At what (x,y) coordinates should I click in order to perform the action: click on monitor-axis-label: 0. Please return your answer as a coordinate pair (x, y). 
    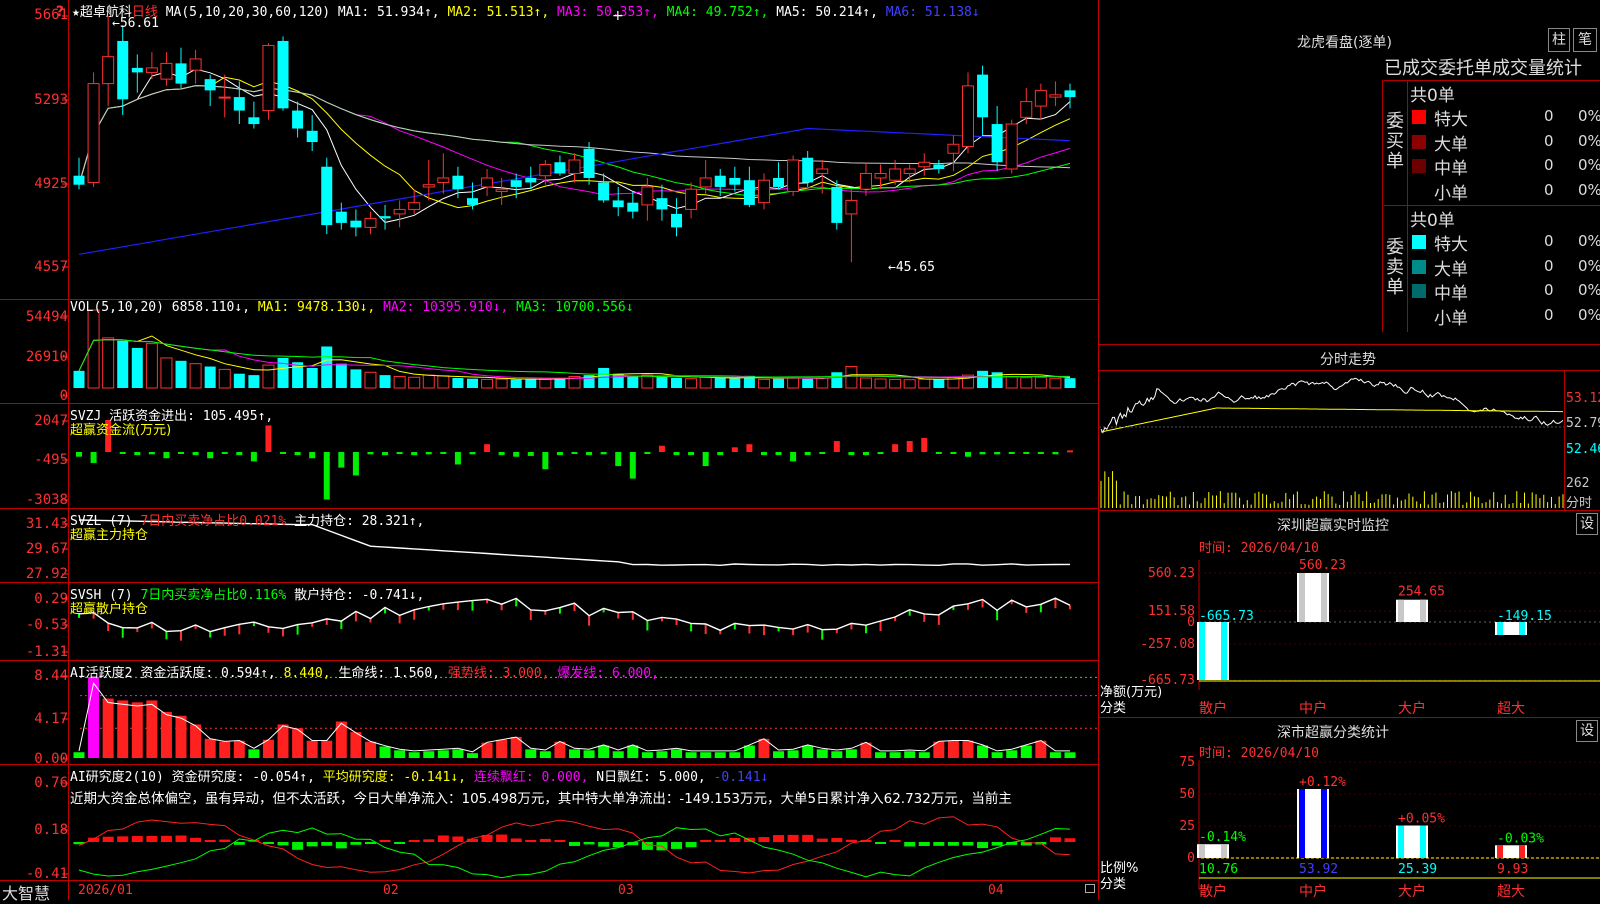
    Looking at the image, I should click on (1191, 622).